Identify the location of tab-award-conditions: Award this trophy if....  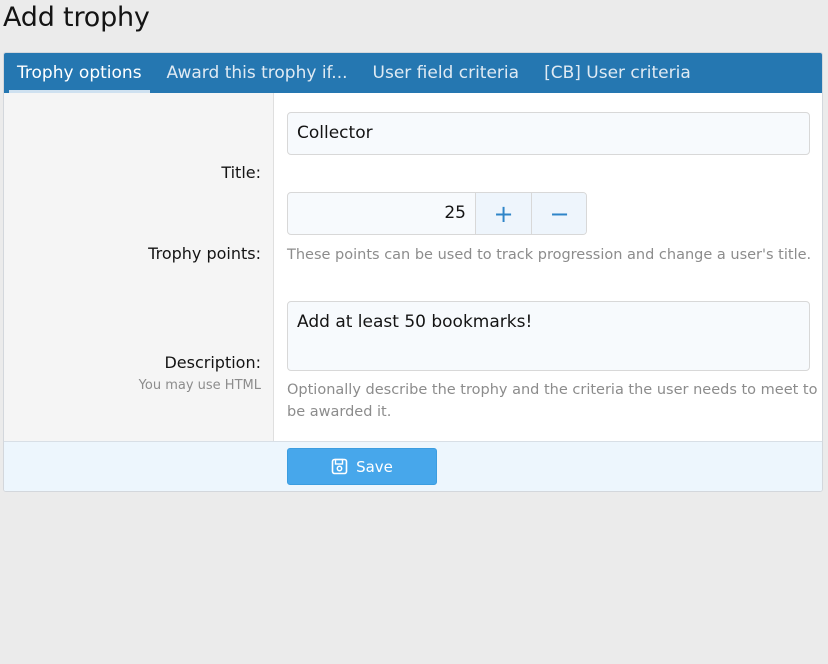
(257, 73).